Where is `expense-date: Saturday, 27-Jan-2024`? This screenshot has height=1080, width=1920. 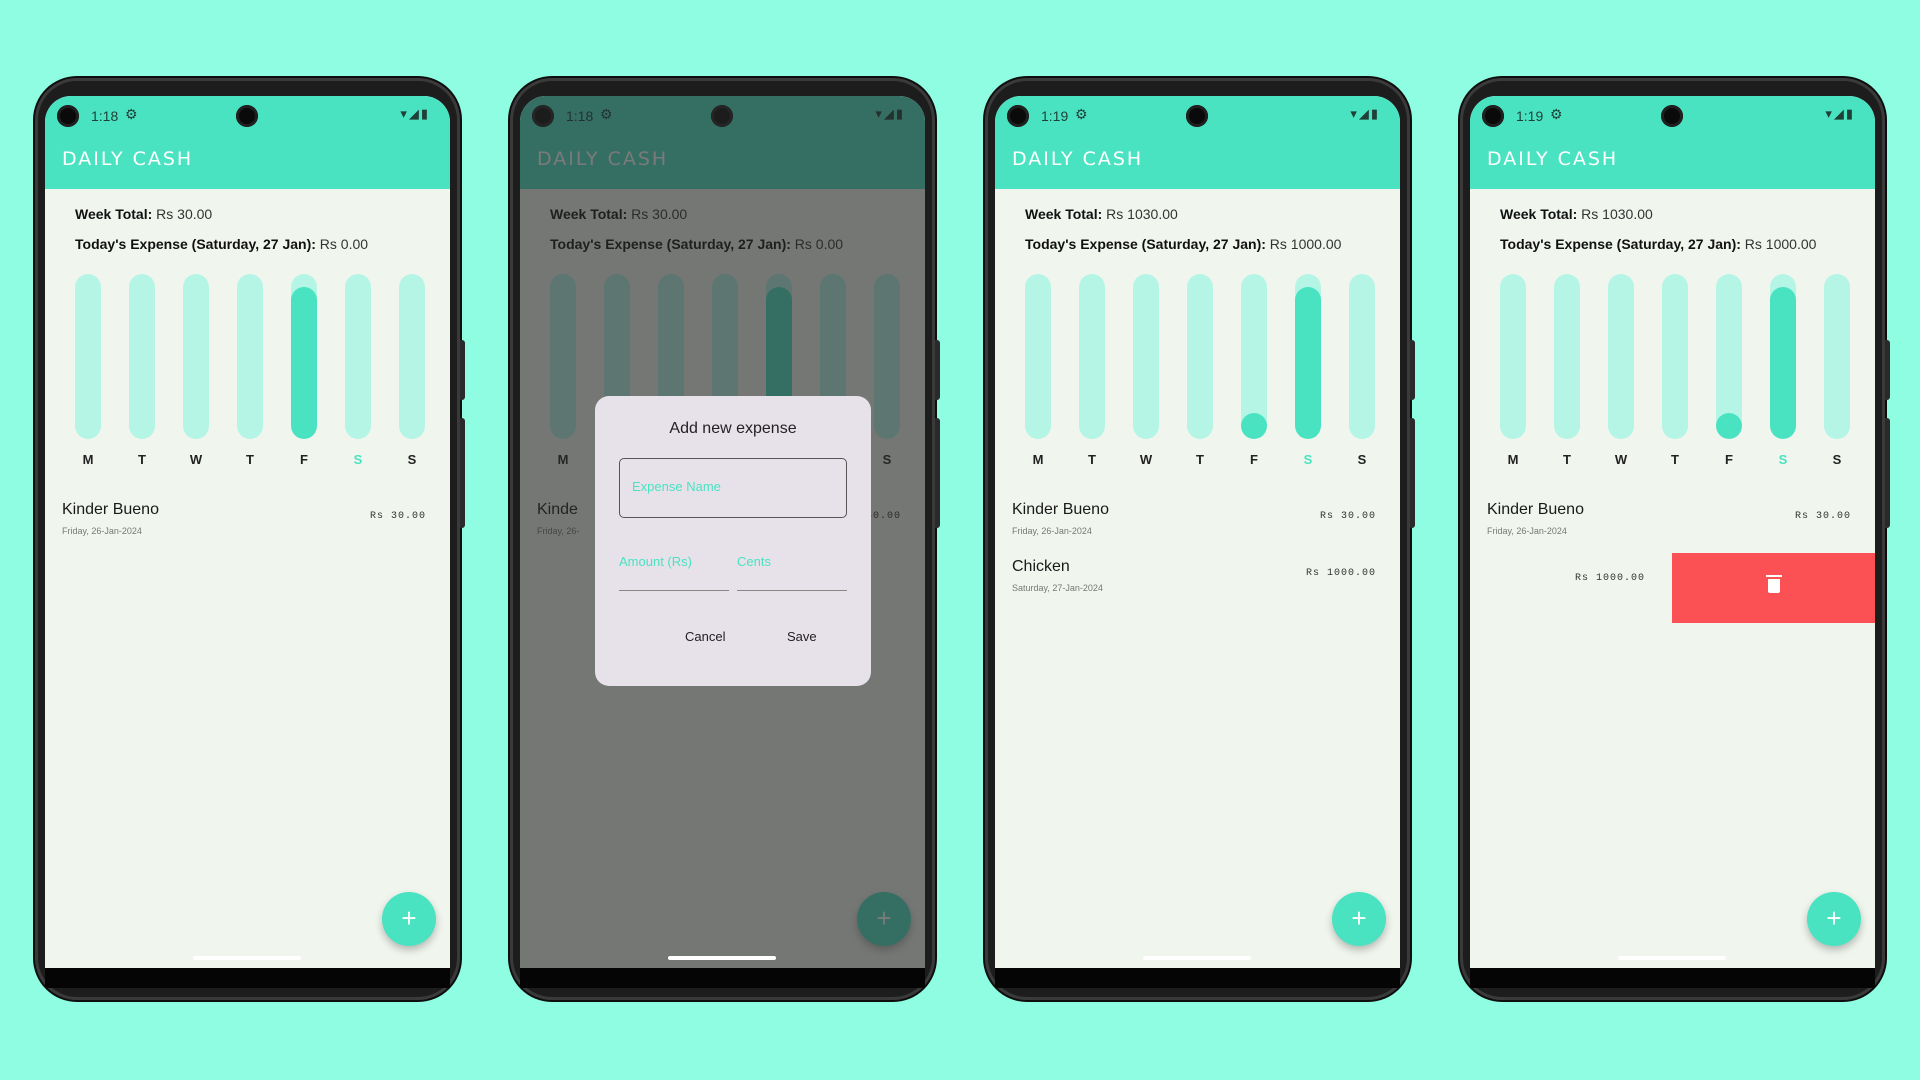 expense-date: Saturday, 27-Jan-2024 is located at coordinates (1057, 588).